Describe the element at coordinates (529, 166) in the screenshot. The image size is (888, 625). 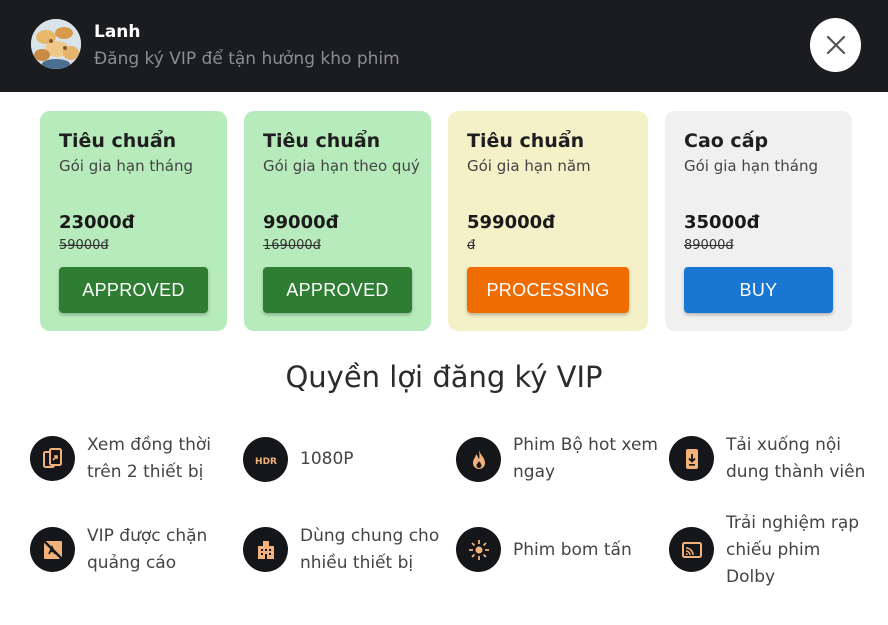
I see `plan-subtitle: Gói gia hạn năm` at that location.